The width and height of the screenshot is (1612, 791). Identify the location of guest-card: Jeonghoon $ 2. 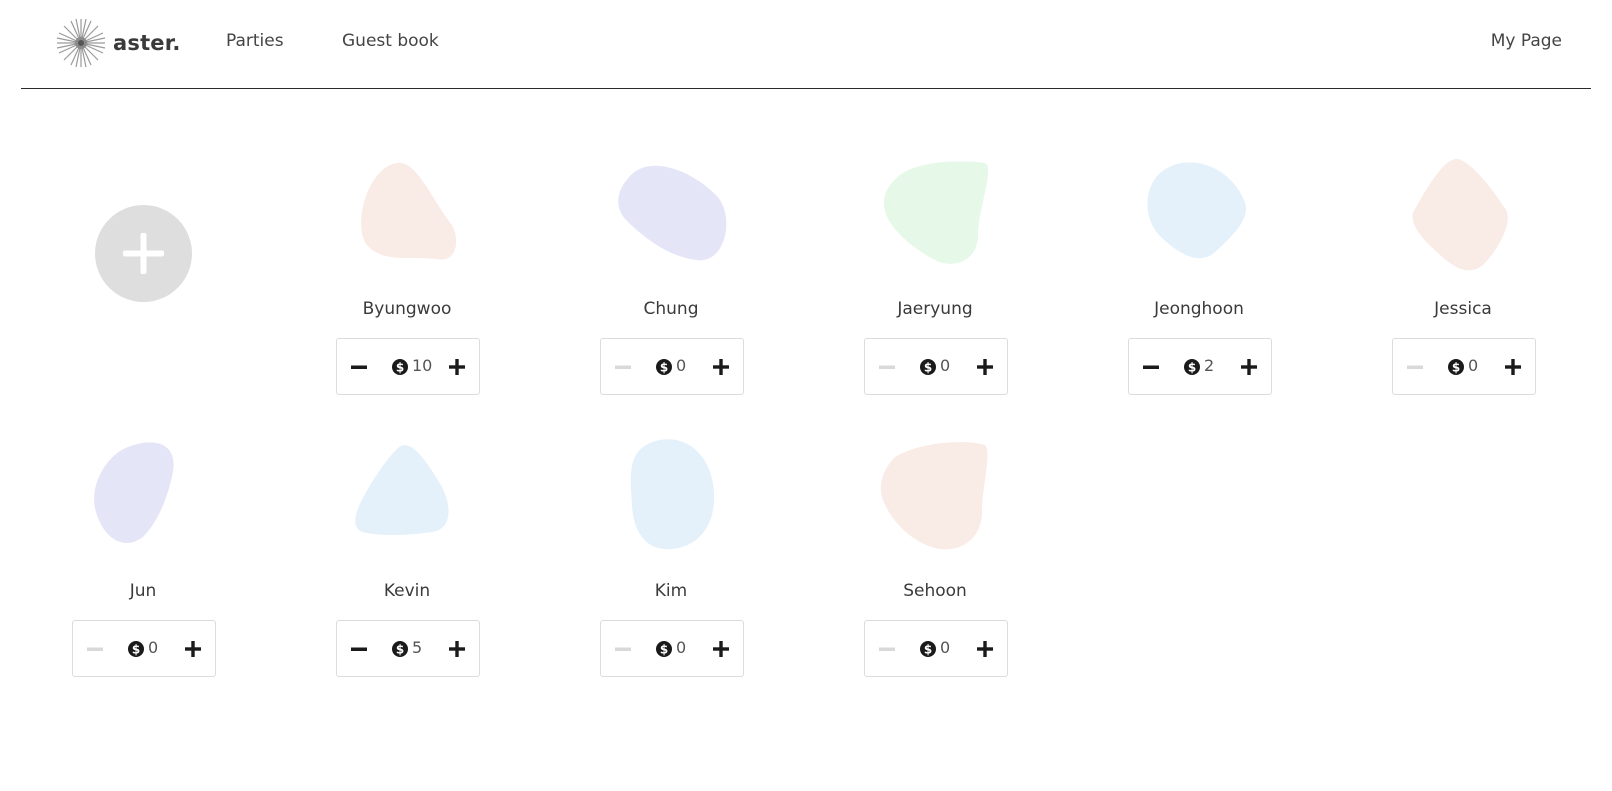
(1199, 275).